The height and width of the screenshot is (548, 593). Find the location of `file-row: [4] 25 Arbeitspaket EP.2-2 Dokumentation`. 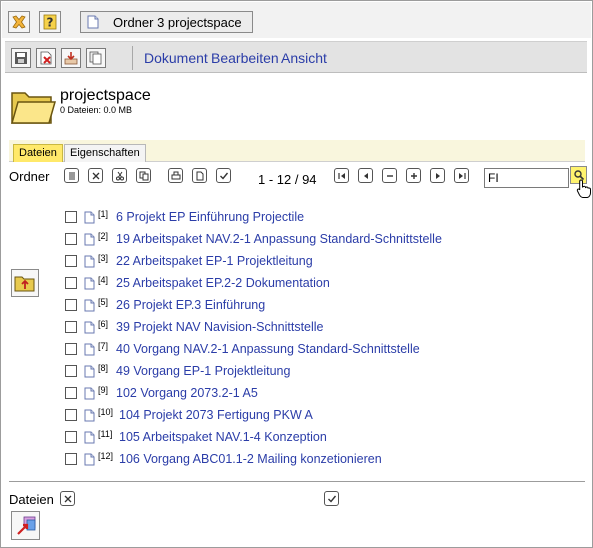

file-row: [4] 25 Arbeitspaket EP.2-2 Dokumentation is located at coordinates (197, 283).